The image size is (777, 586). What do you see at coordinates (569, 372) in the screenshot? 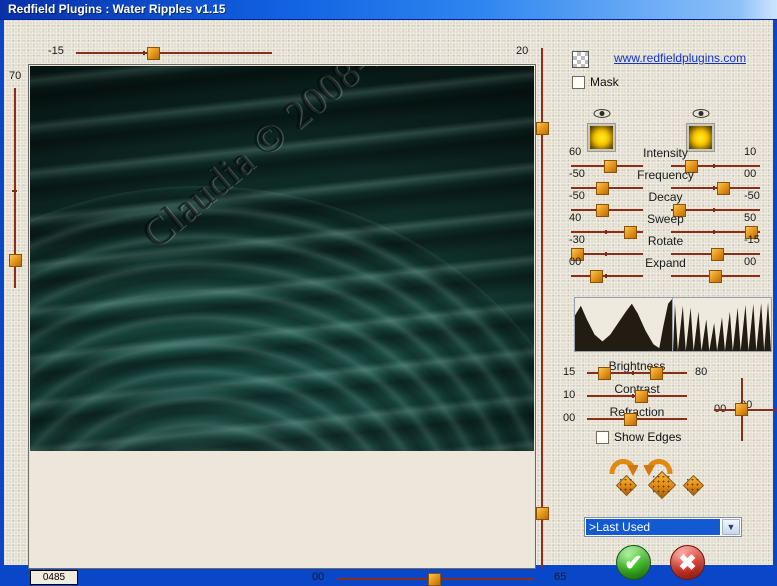
I see `brightness-left-value: 15` at bounding box center [569, 372].